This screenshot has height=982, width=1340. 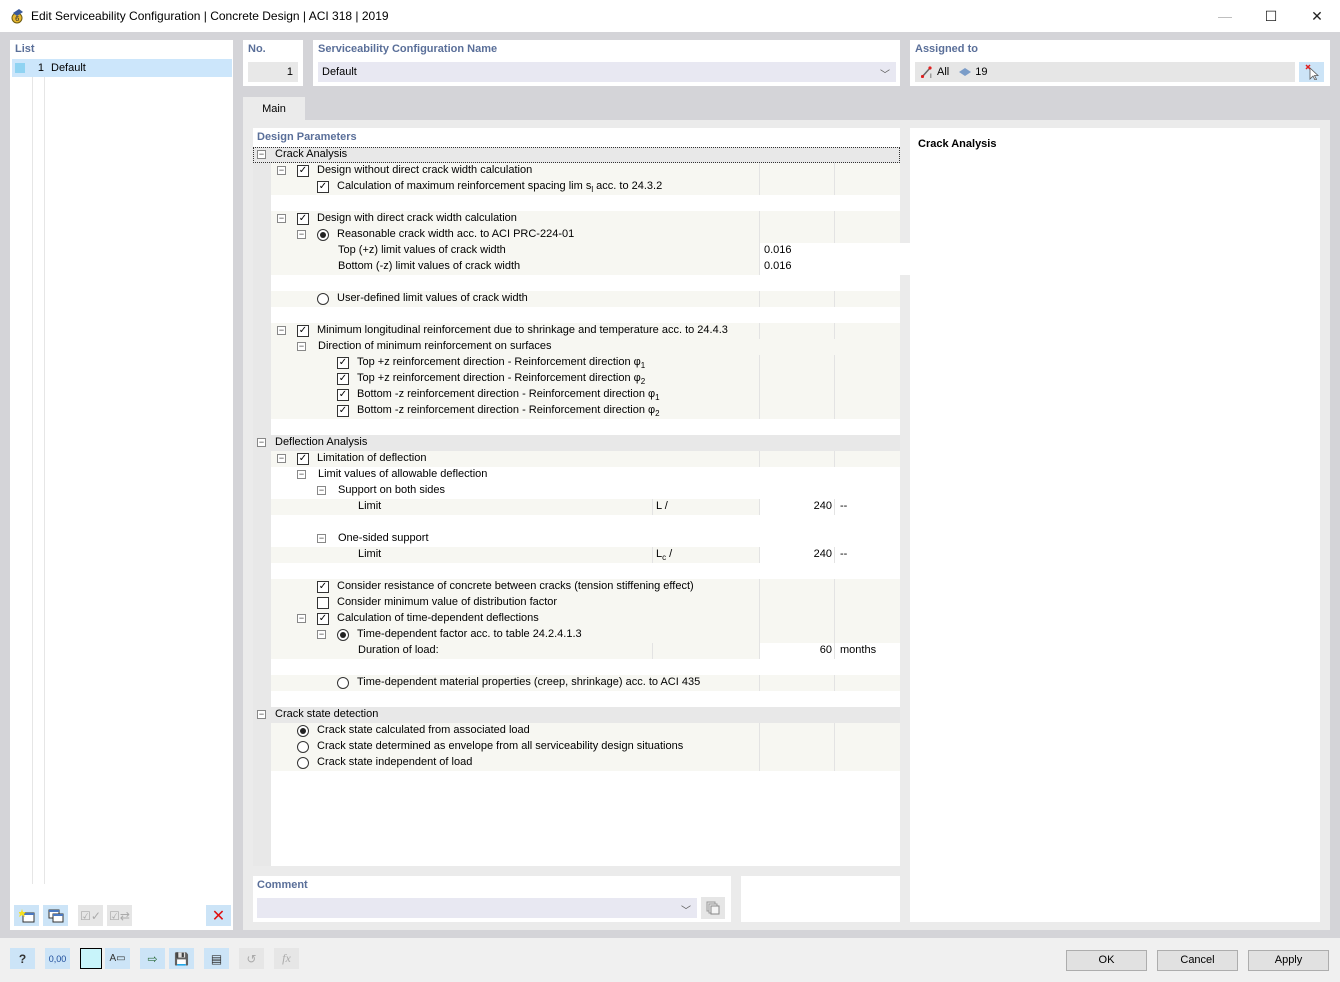 What do you see at coordinates (216, 958) in the screenshot?
I see `library-button: ▤` at bounding box center [216, 958].